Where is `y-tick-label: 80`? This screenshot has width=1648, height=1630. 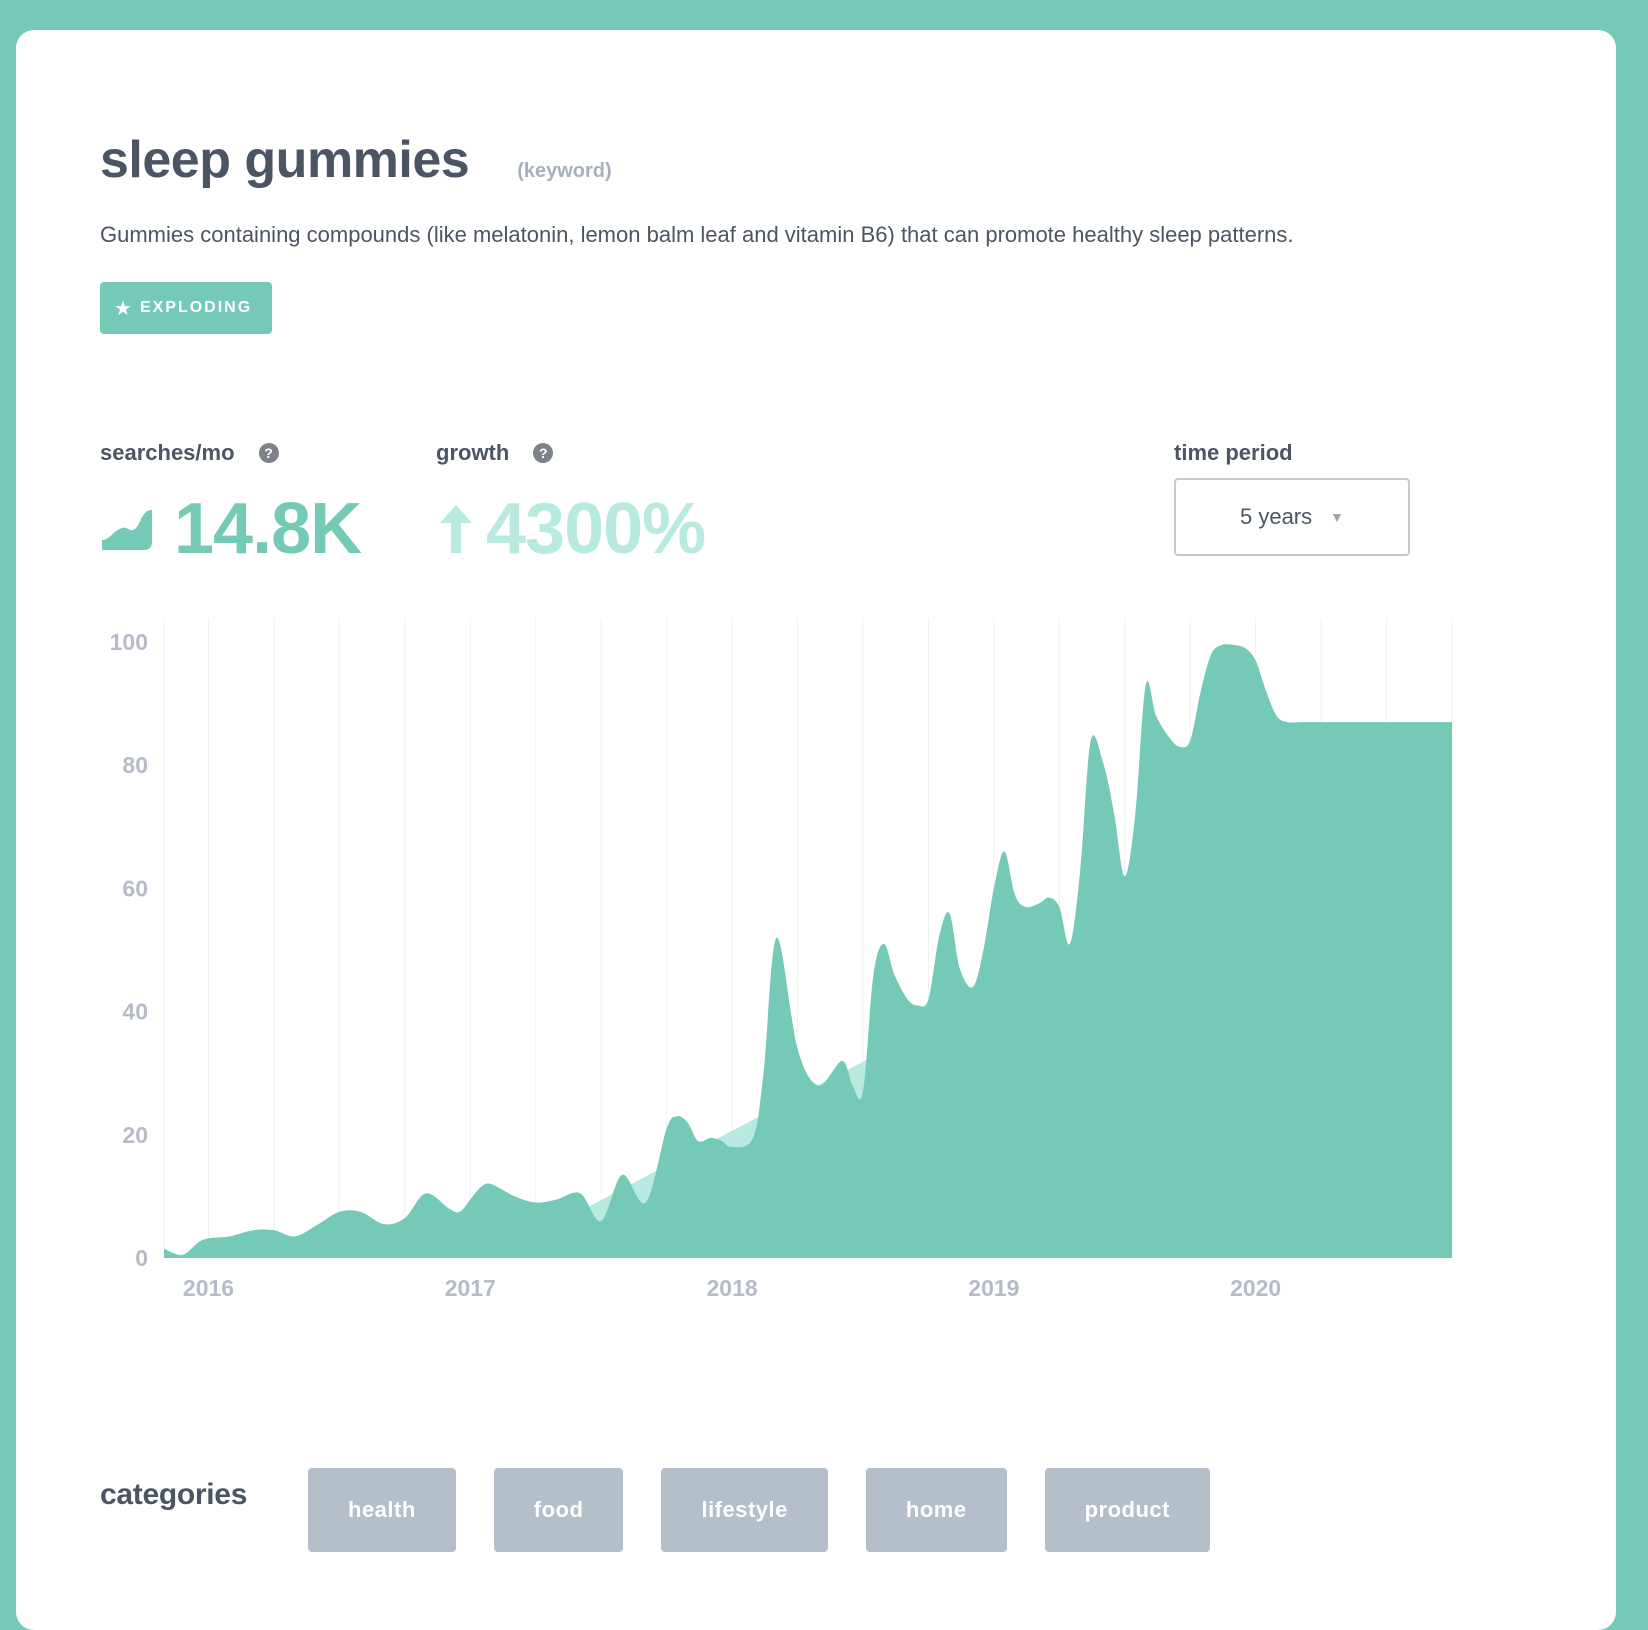 y-tick-label: 80 is located at coordinates (135, 765).